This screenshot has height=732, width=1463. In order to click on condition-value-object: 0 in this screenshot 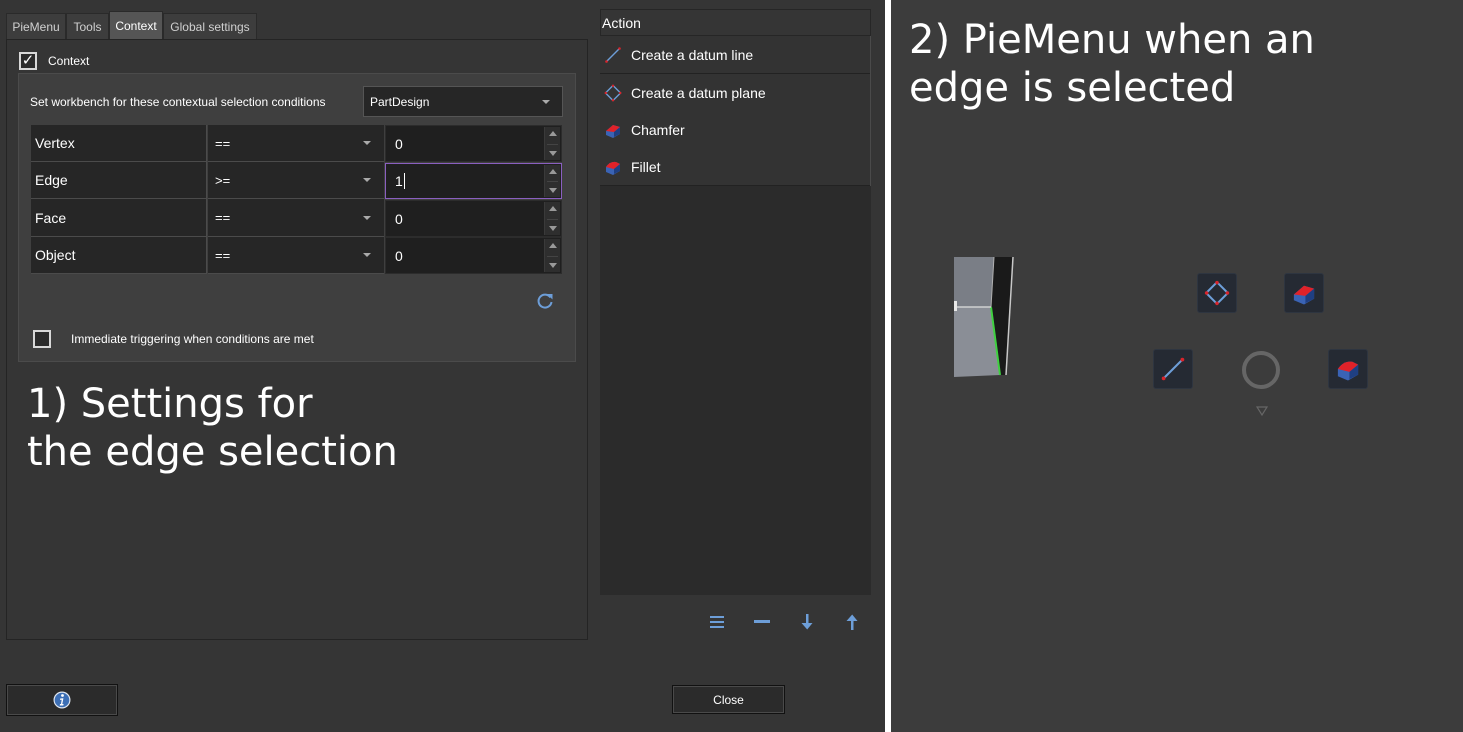, I will do `click(473, 255)`.